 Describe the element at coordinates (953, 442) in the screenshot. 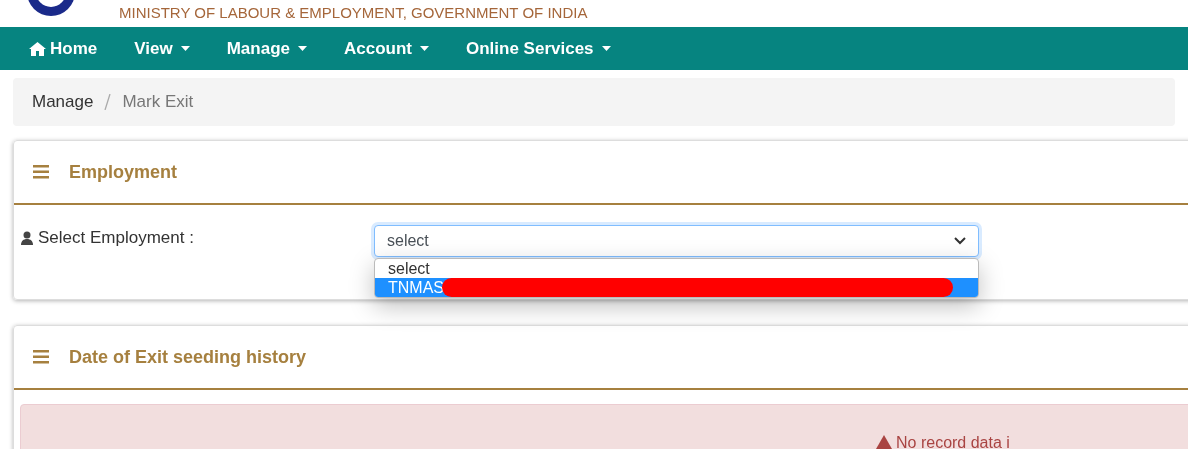

I see `alert-text: No record data i` at that location.